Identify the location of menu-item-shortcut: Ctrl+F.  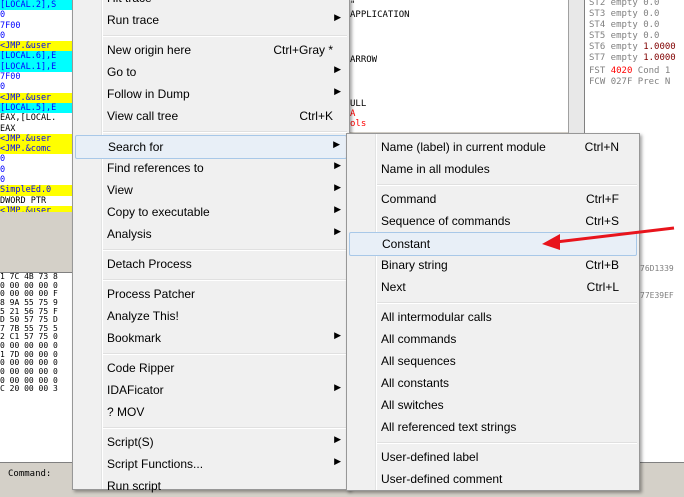
(602, 199).